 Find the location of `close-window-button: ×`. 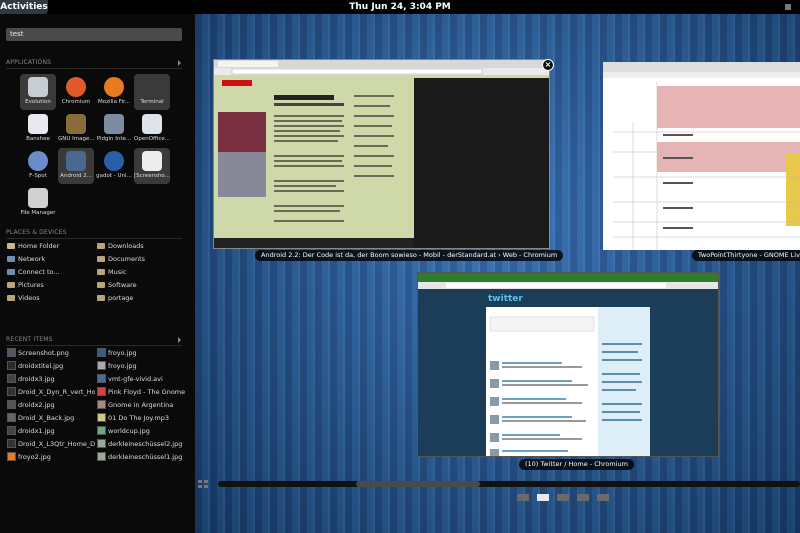

close-window-button: × is located at coordinates (548, 65).